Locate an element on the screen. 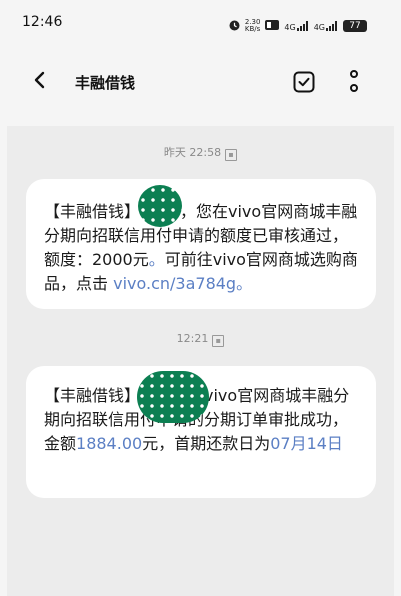  checkbox-icon is located at coordinates (304, 82).